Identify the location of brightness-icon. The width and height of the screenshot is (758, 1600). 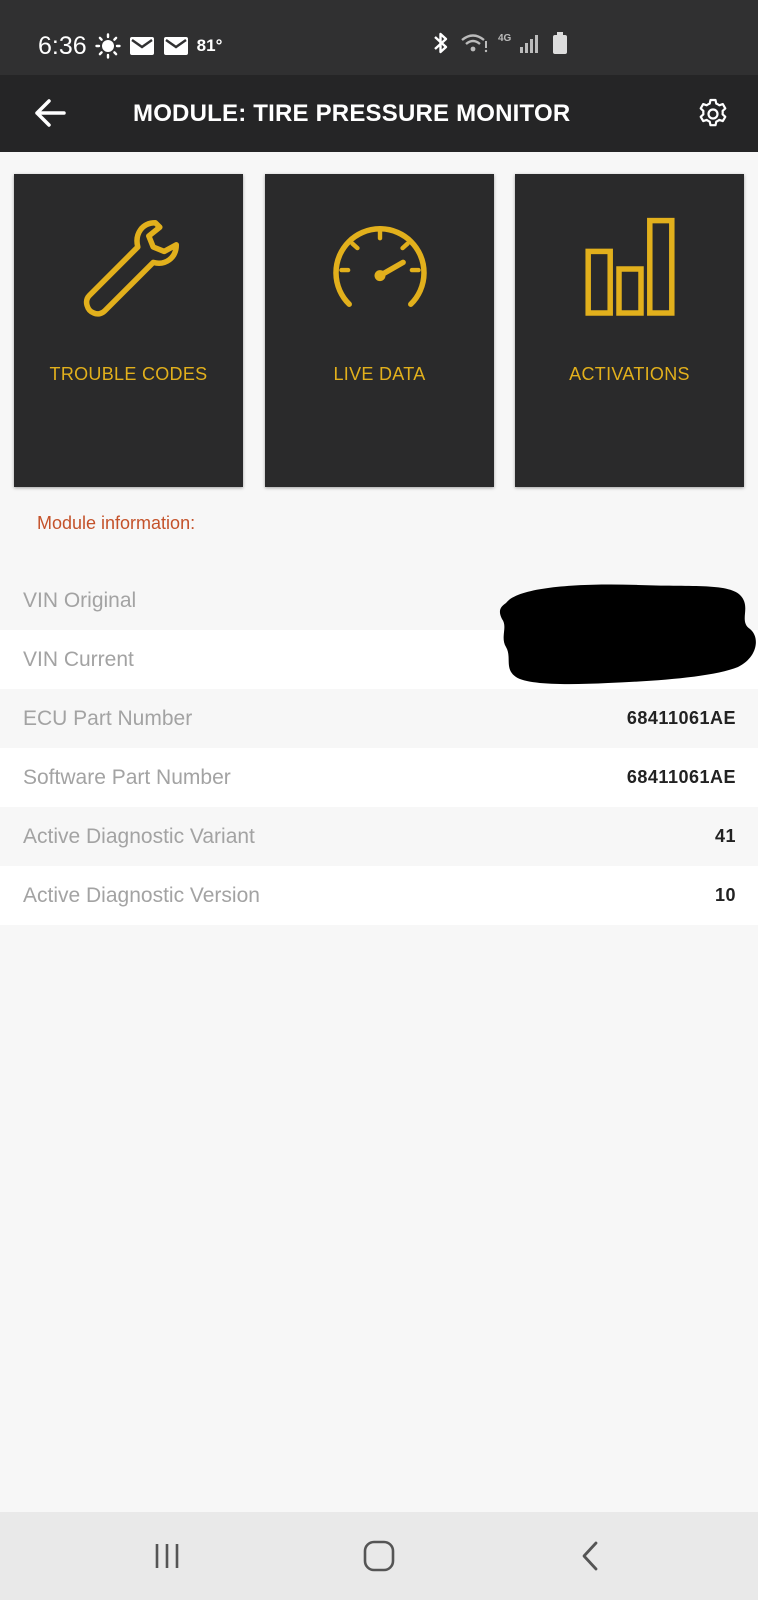
(107, 46).